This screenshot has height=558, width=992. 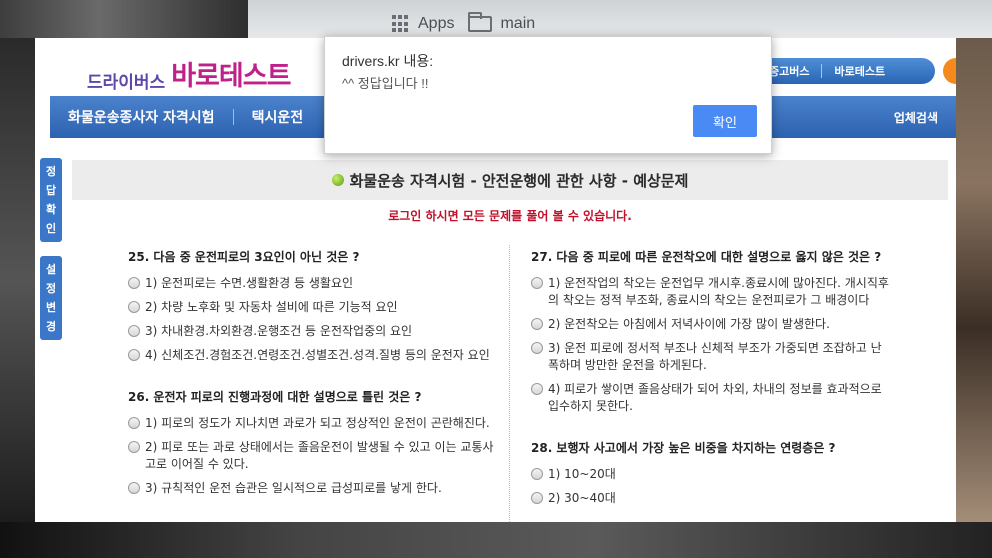 I want to click on option-text: 3) 차내환경.차외환경.운행조건 등 운전작업중의 요인, so click(x=279, y=331).